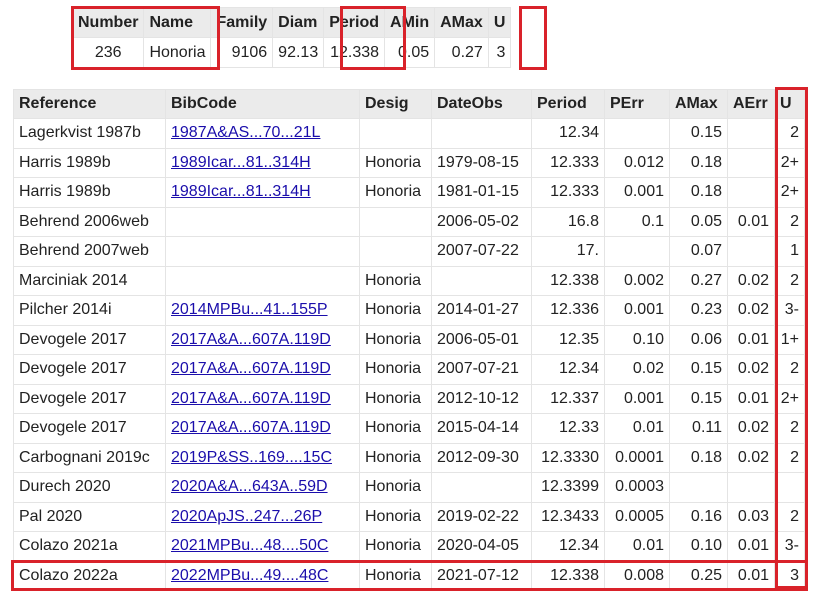 The width and height of the screenshot is (817, 598). What do you see at coordinates (89, 251) in the screenshot?
I see `reference-cell: Behrend 2007web` at bounding box center [89, 251].